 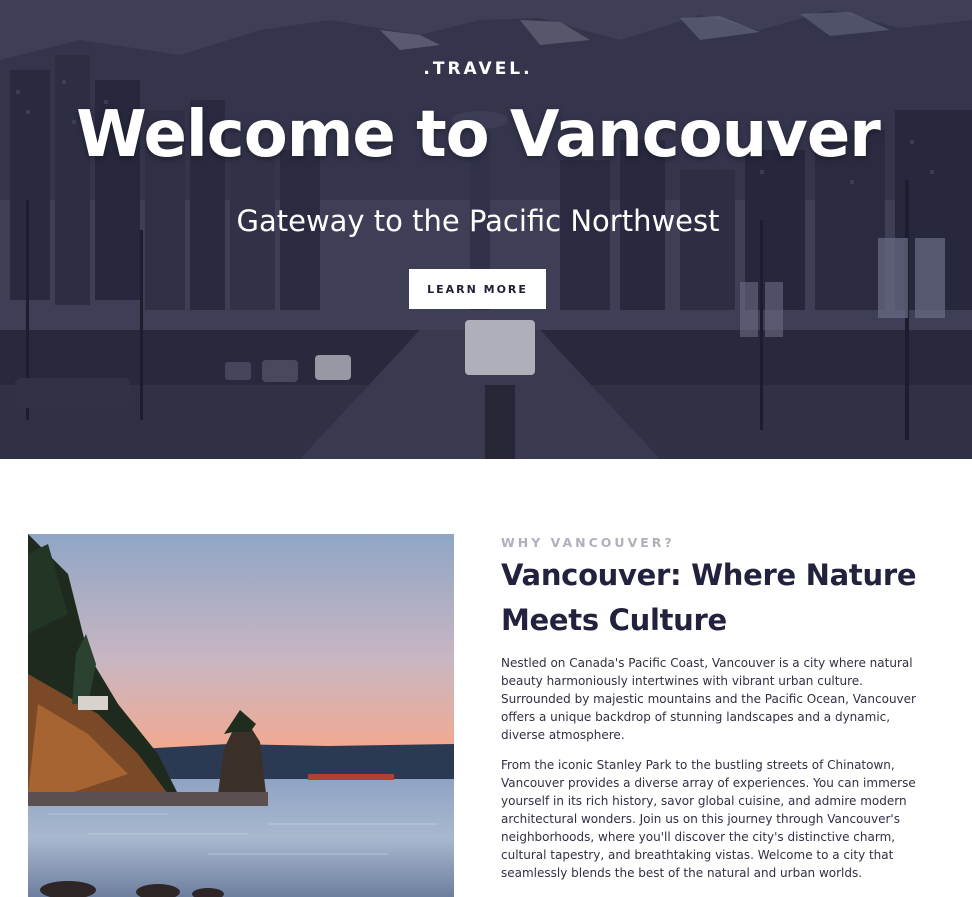 What do you see at coordinates (709, 597) in the screenshot?
I see `section-heading: Vancouver: Where Nature Meets Culture` at bounding box center [709, 597].